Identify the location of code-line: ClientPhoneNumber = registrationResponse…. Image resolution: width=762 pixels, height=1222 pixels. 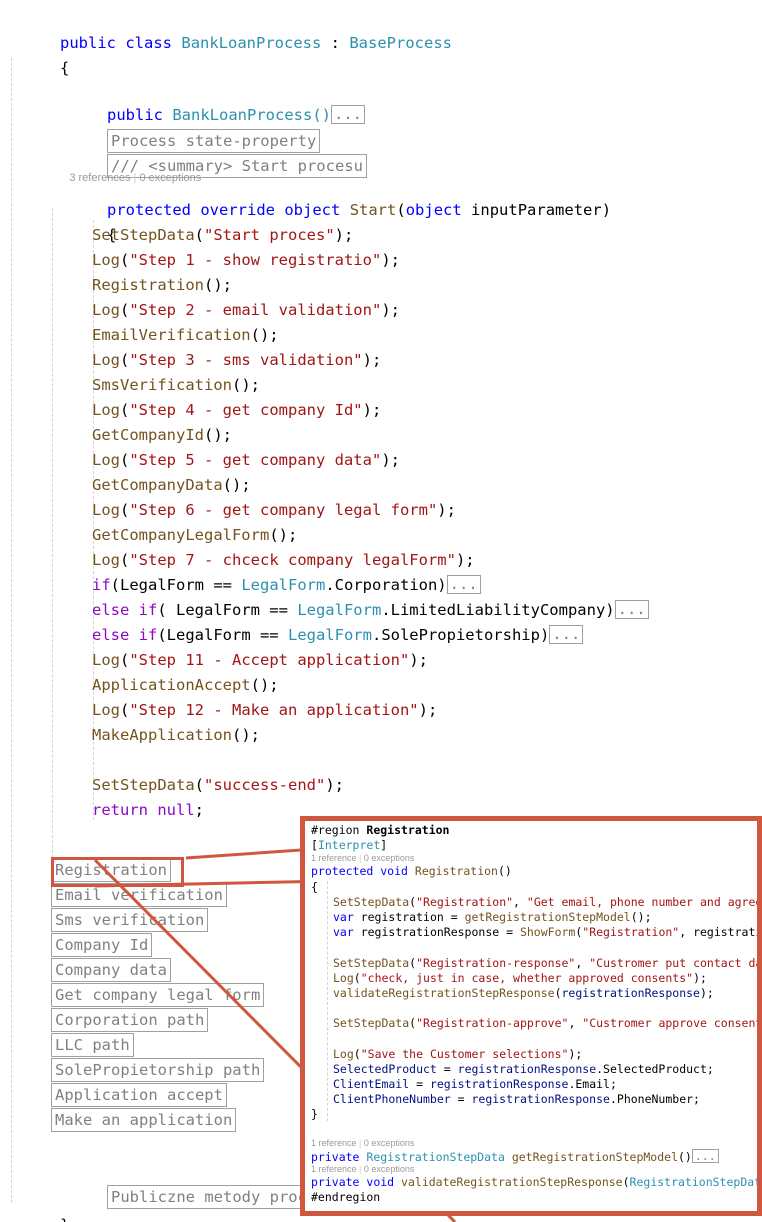
(534, 1099).